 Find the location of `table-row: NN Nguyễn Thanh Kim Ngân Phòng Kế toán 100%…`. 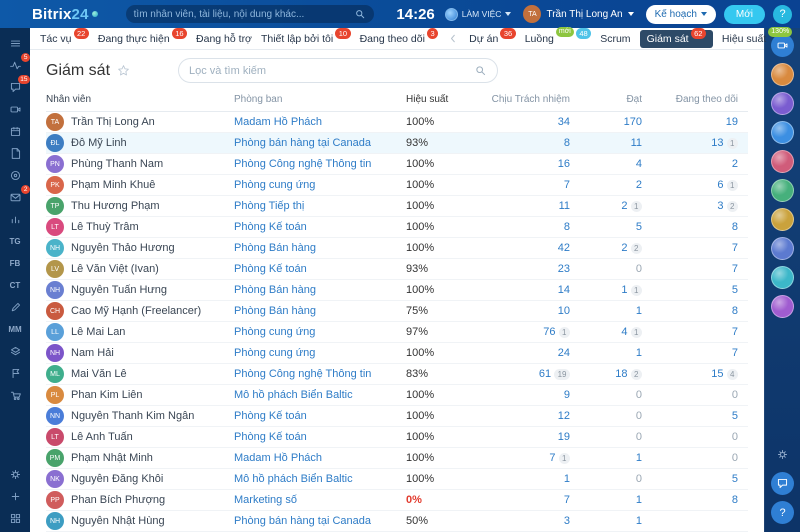

table-row: NN Nguyễn Thanh Kim Ngân Phòng Kế toán 100%… is located at coordinates (397, 416).